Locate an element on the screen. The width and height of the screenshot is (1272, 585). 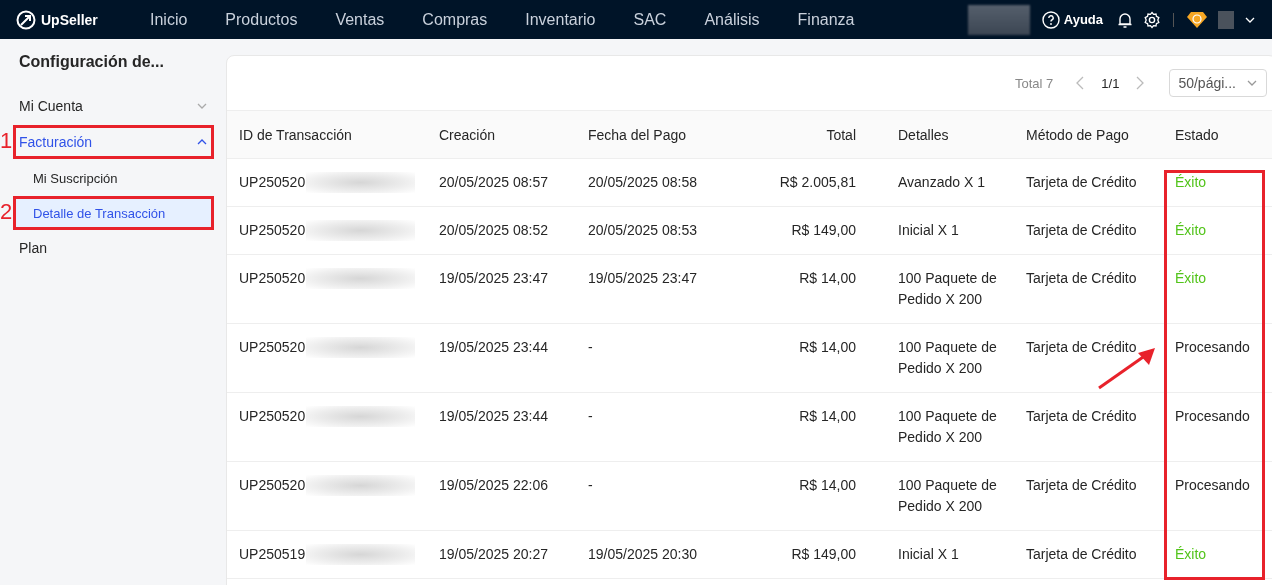
total-count: Total 7 is located at coordinates (1034, 83).